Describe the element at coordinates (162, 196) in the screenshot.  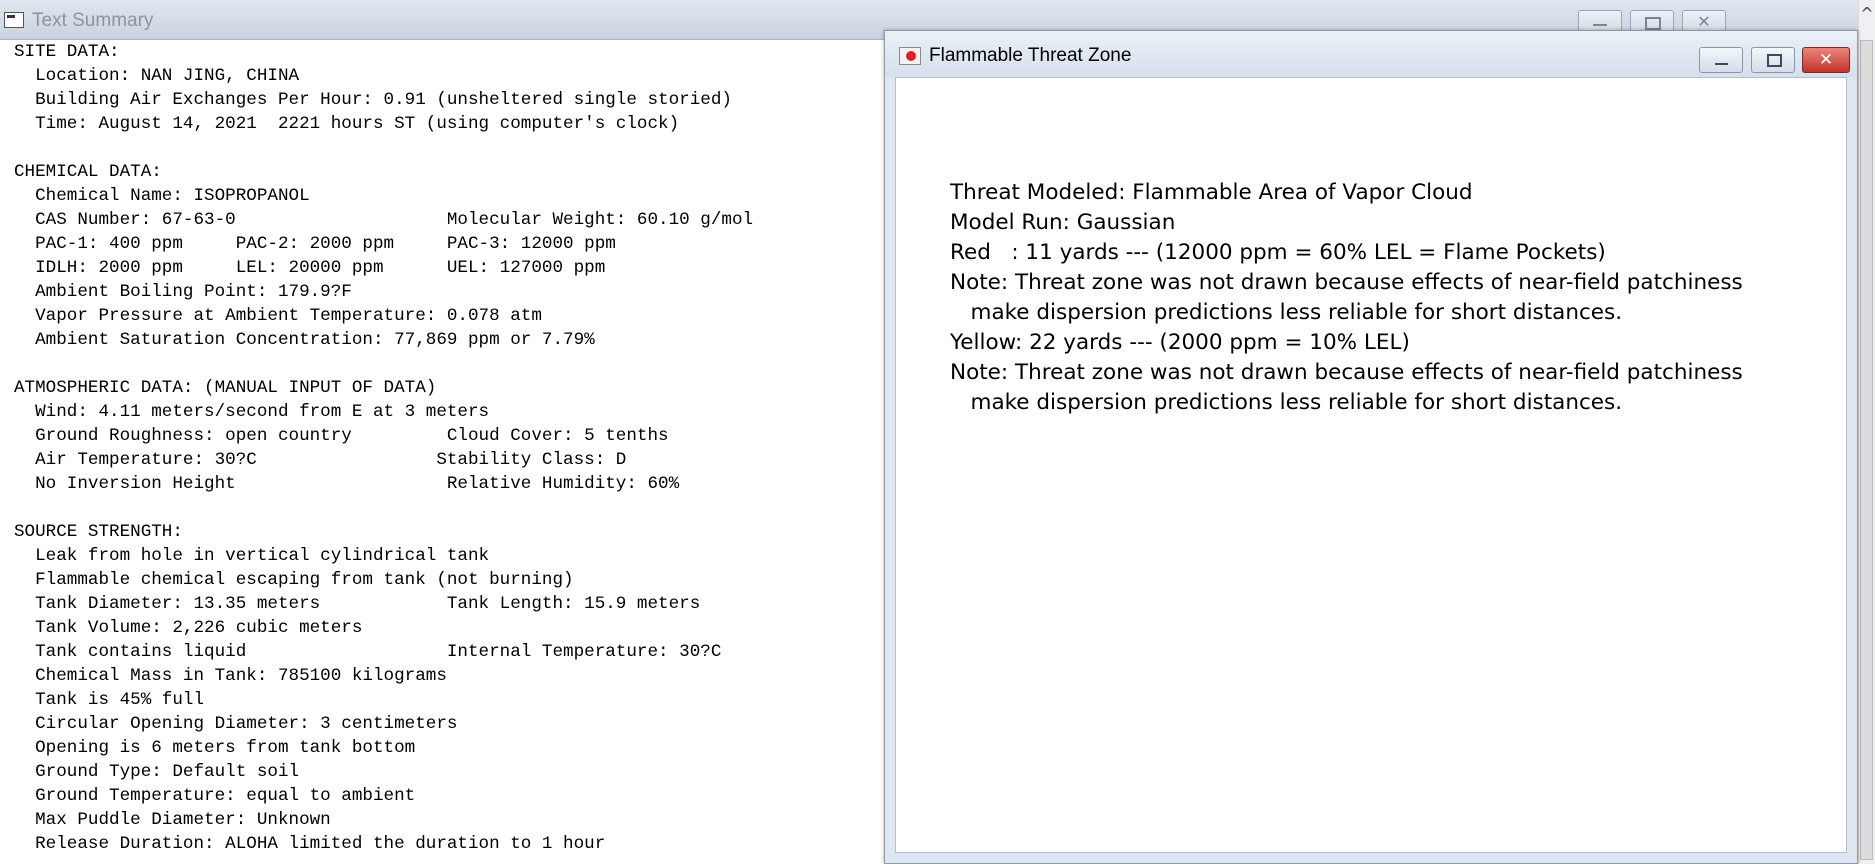
I see `summary-line: Chemical Name: ISOPROPANOL` at that location.